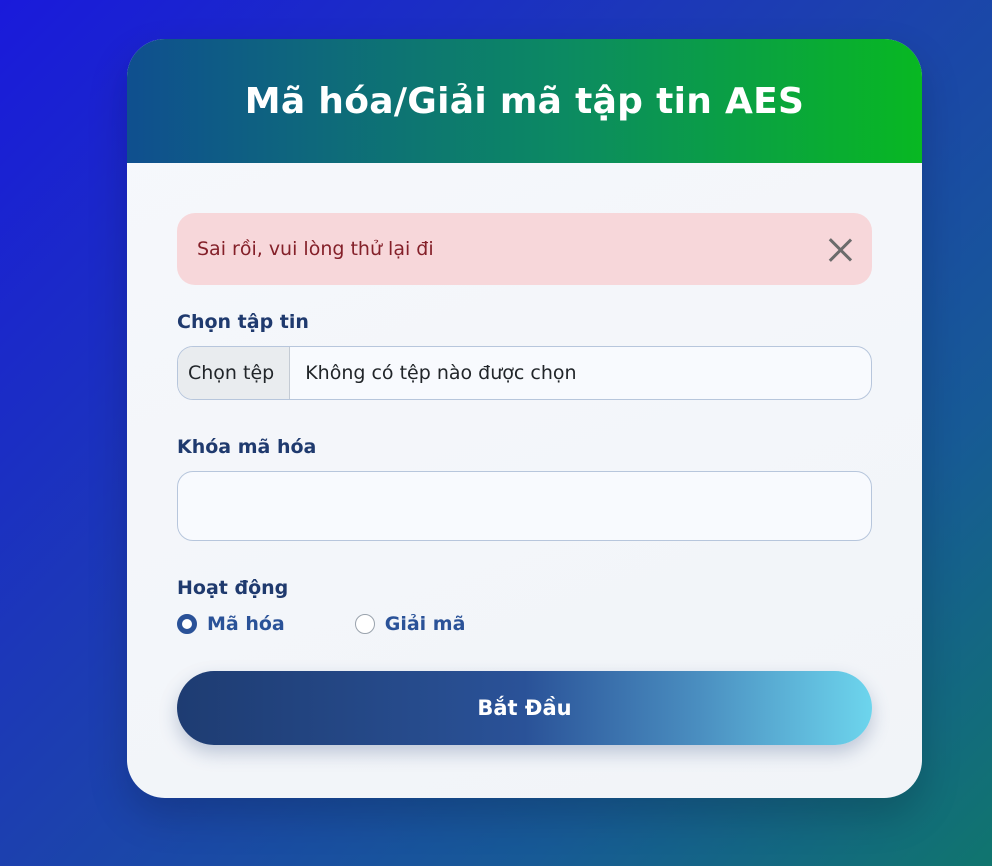 This screenshot has width=992, height=866. I want to click on card-header: Mã hóa/Giải mã tập tin AES, so click(524, 101).